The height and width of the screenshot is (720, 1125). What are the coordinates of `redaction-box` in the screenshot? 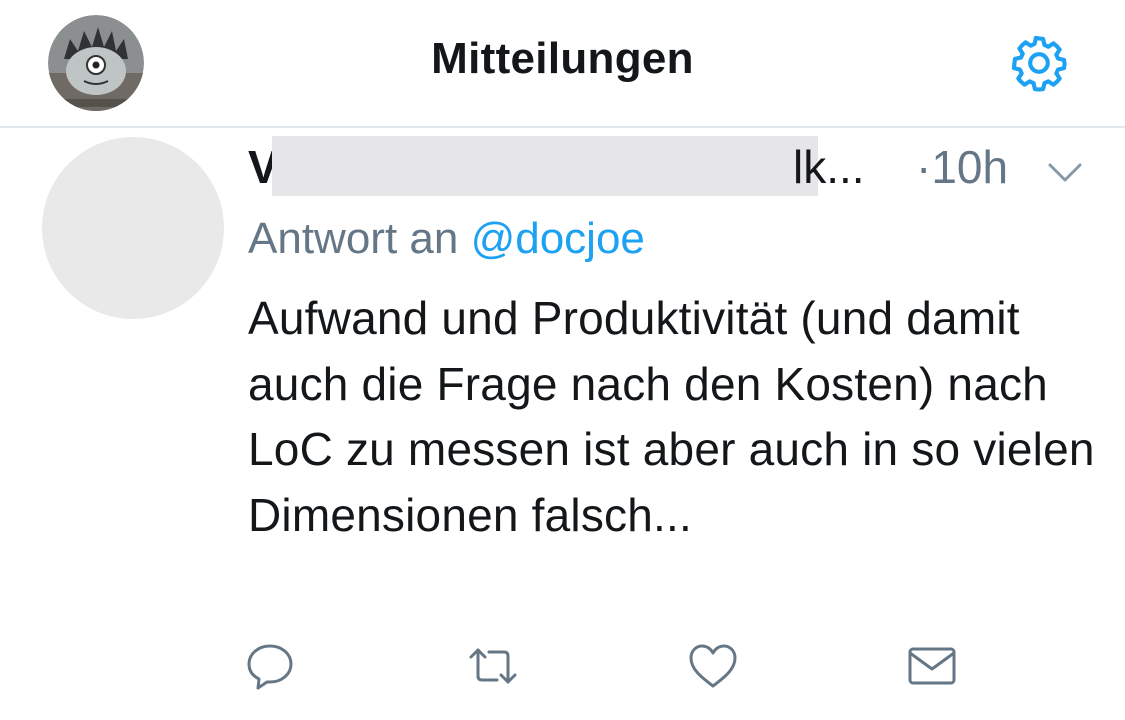 It's located at (545, 166).